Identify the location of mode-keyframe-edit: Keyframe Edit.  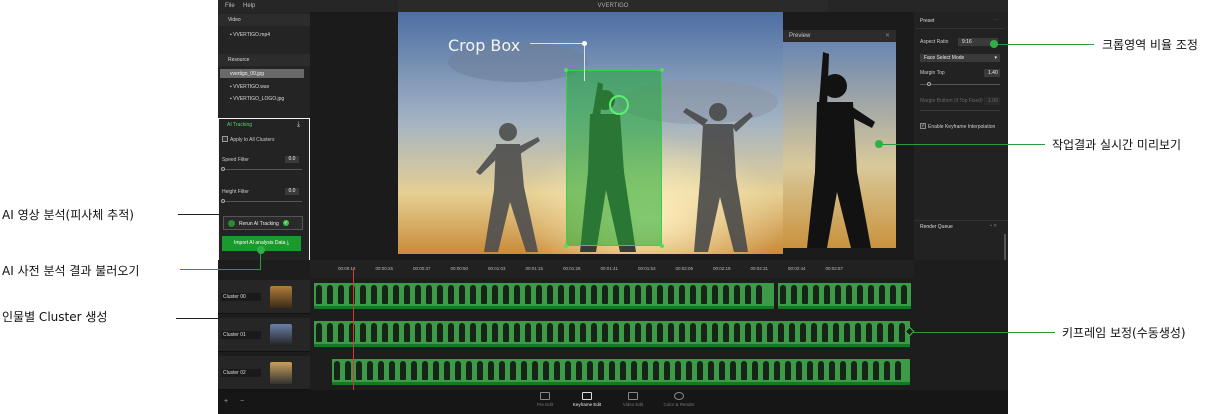
(587, 399).